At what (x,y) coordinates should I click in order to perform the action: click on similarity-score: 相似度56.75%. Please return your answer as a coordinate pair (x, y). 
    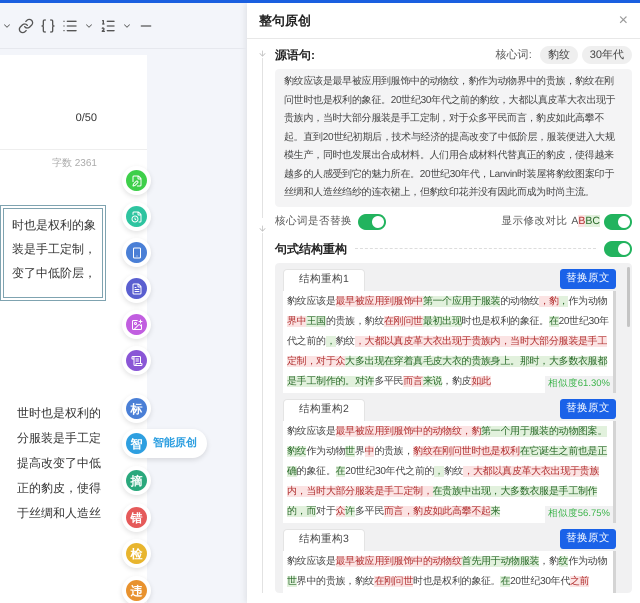
    Looking at the image, I should click on (578, 514).